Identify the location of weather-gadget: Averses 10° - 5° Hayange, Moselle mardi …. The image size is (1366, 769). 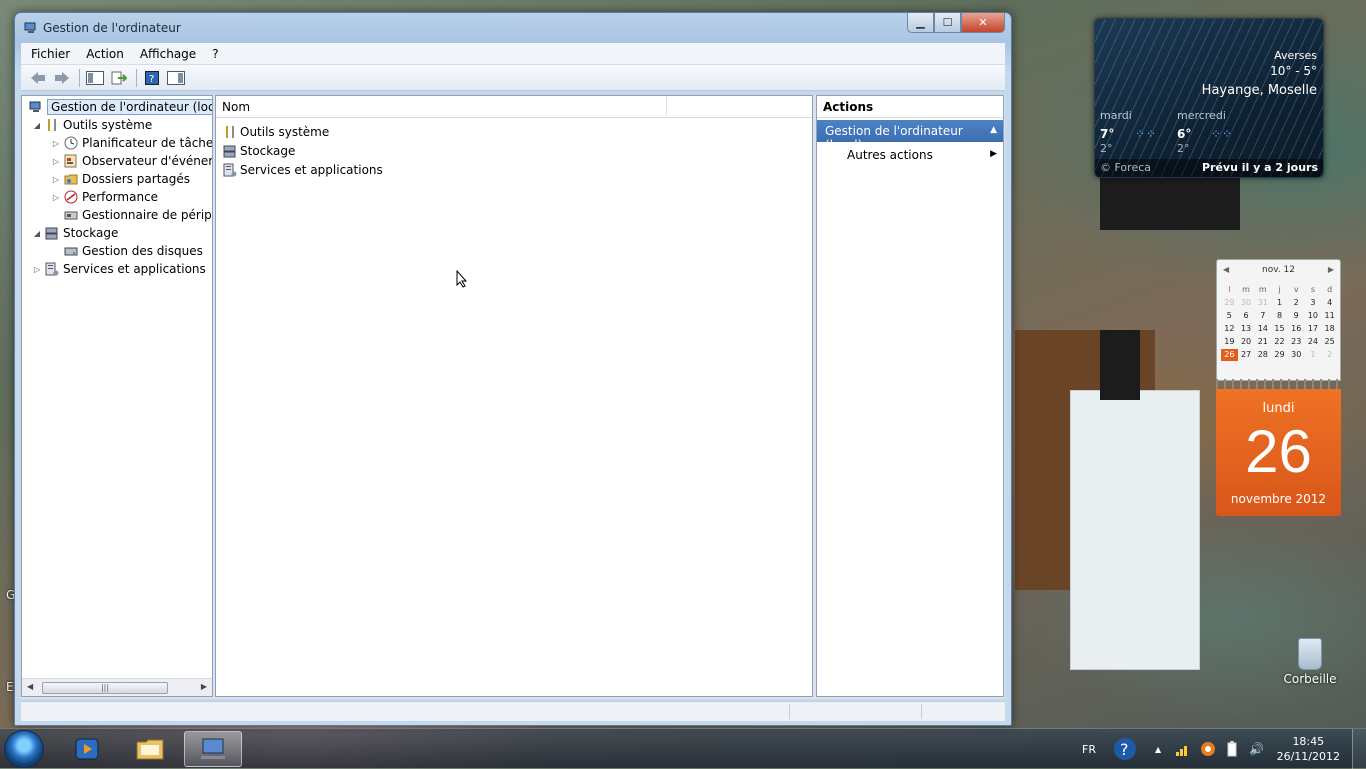
(1209, 98).